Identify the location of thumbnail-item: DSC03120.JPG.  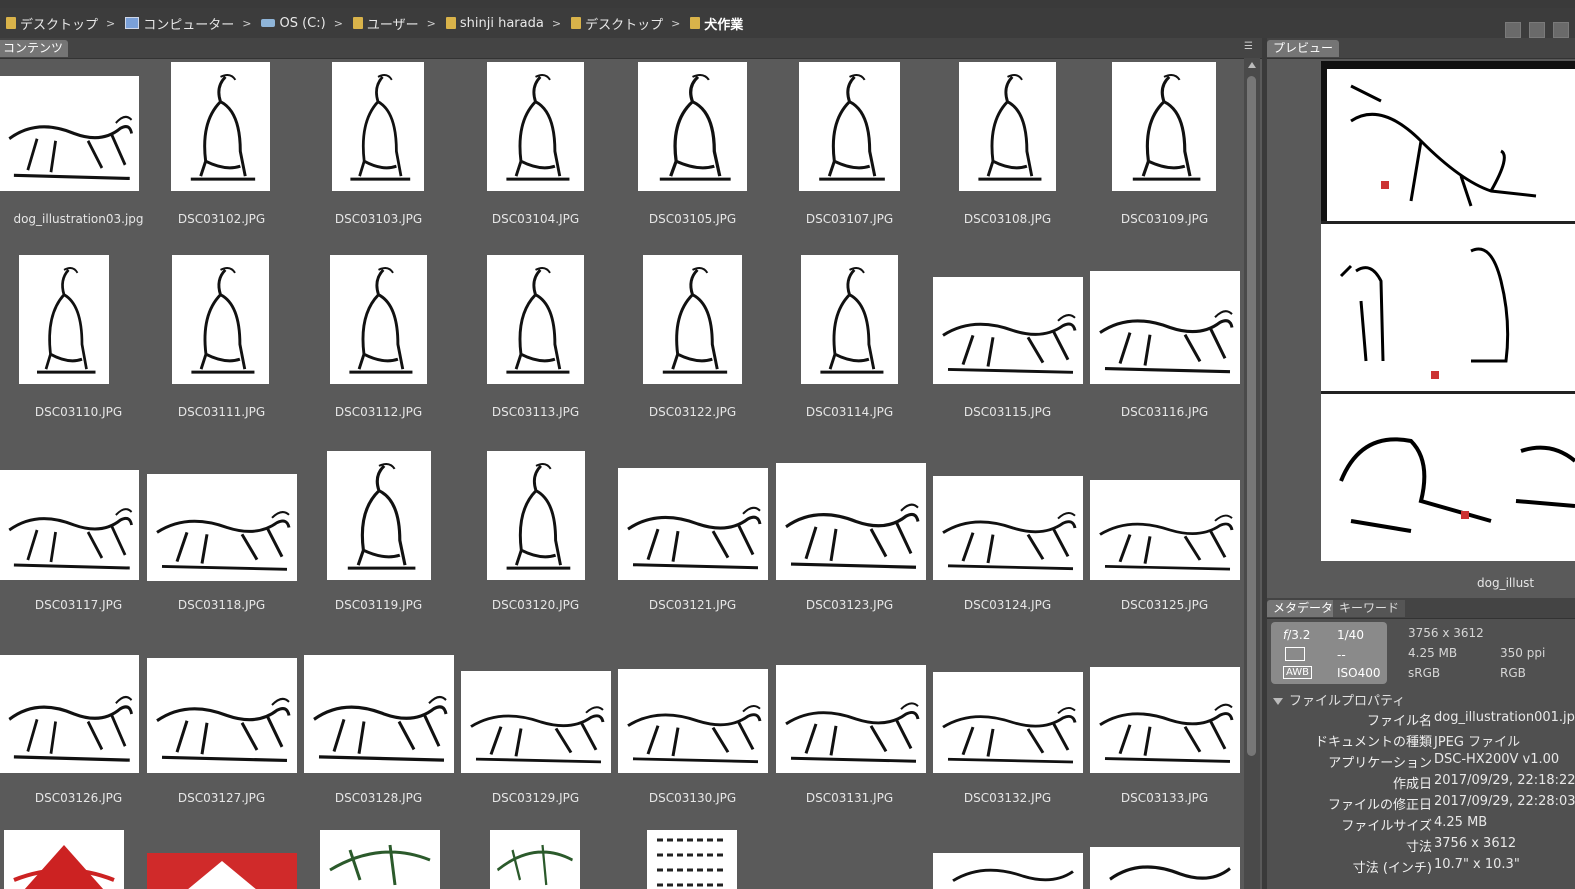
(535, 540).